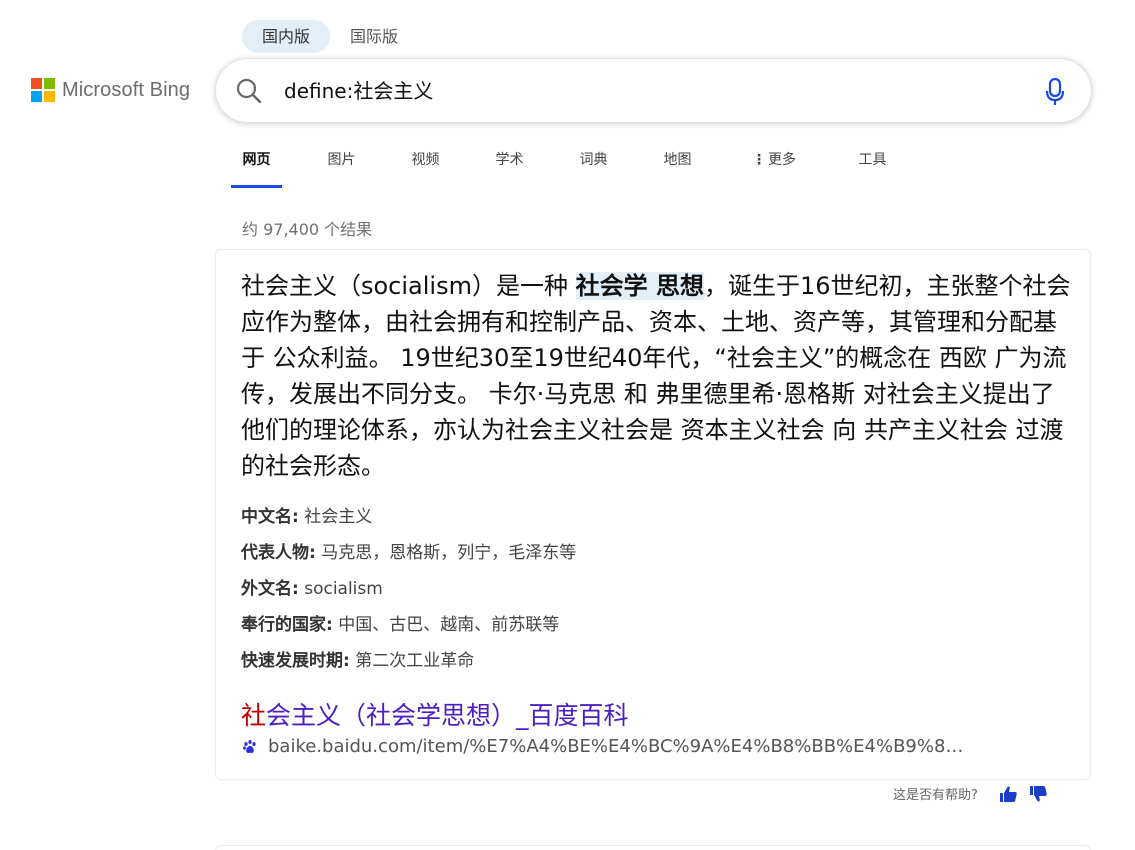 Image resolution: width=1135 pixels, height=850 pixels. What do you see at coordinates (295, 661) in the screenshot?
I see `fact-key: 快速发展时期:` at bounding box center [295, 661].